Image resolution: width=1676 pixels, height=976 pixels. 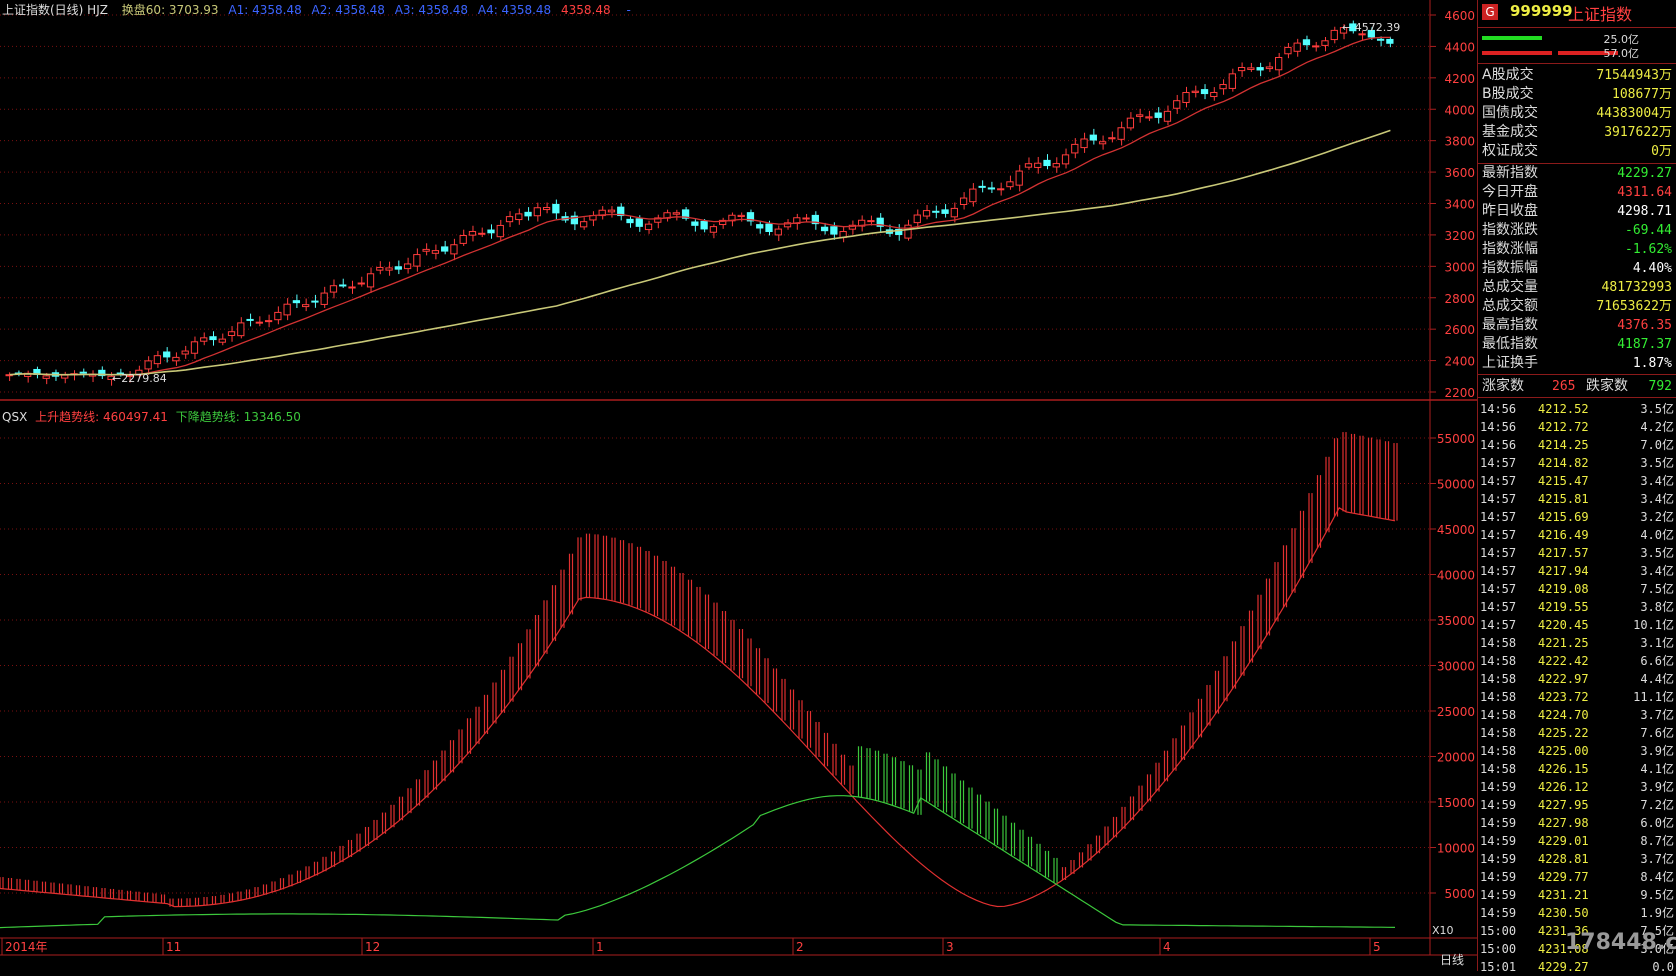 I want to click on price-axis-label: 4200, so click(x=1459, y=79).